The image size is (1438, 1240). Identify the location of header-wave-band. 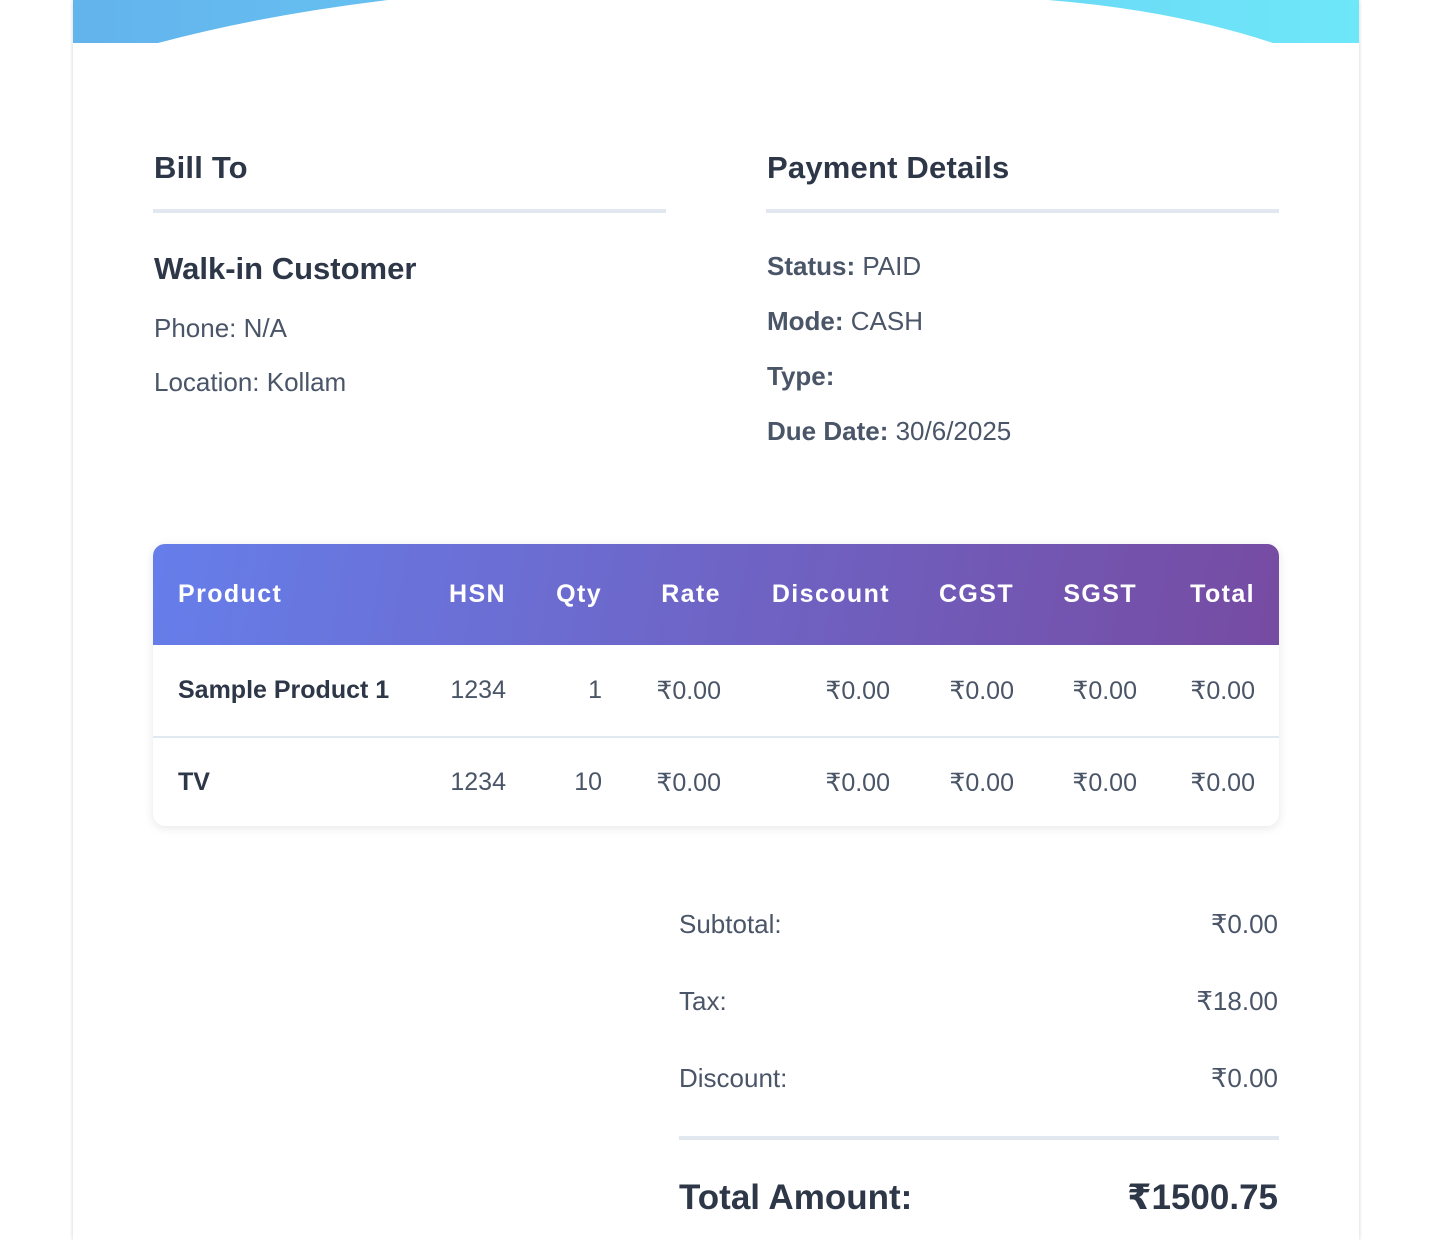
(716, 21).